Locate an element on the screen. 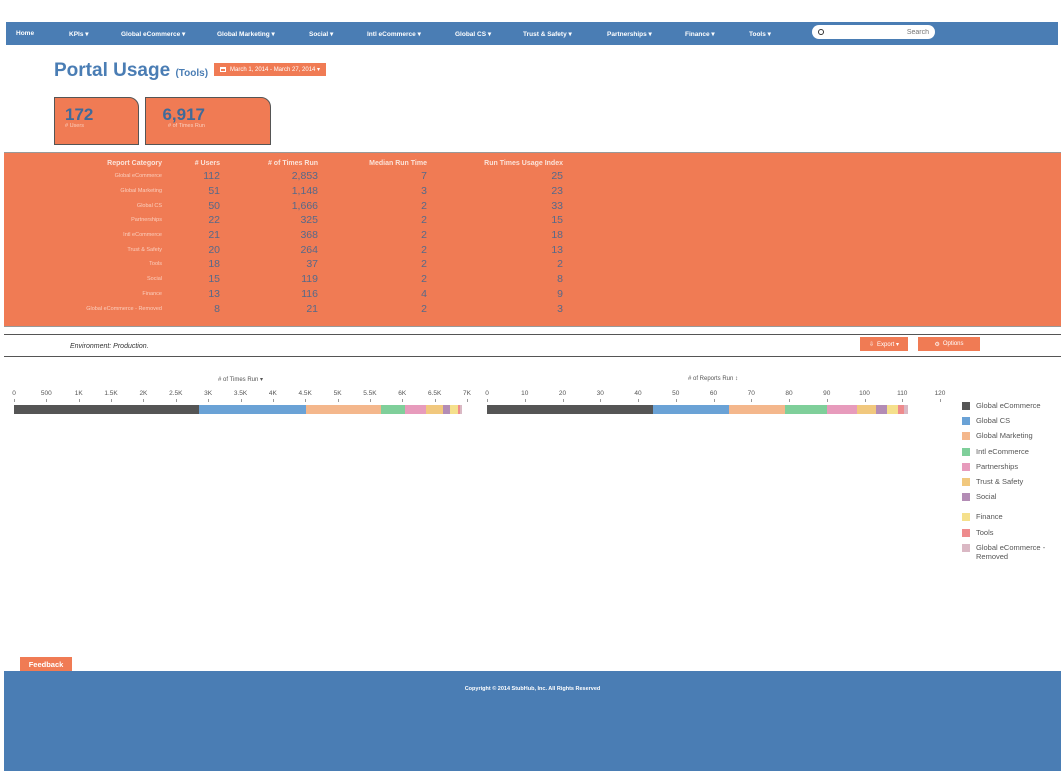 The height and width of the screenshot is (773, 1063). nav-partnerships: Partnerships ▾ is located at coordinates (629, 34).